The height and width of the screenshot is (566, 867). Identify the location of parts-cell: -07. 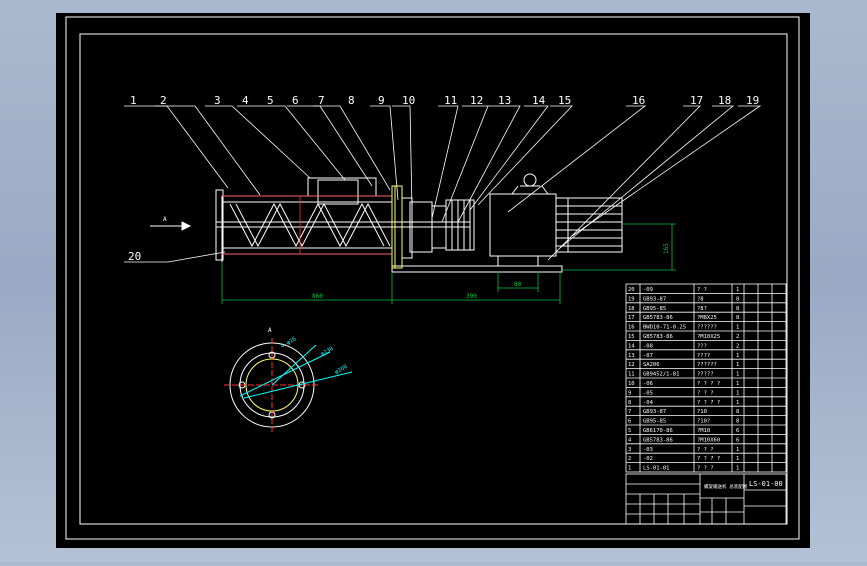
(648, 356).